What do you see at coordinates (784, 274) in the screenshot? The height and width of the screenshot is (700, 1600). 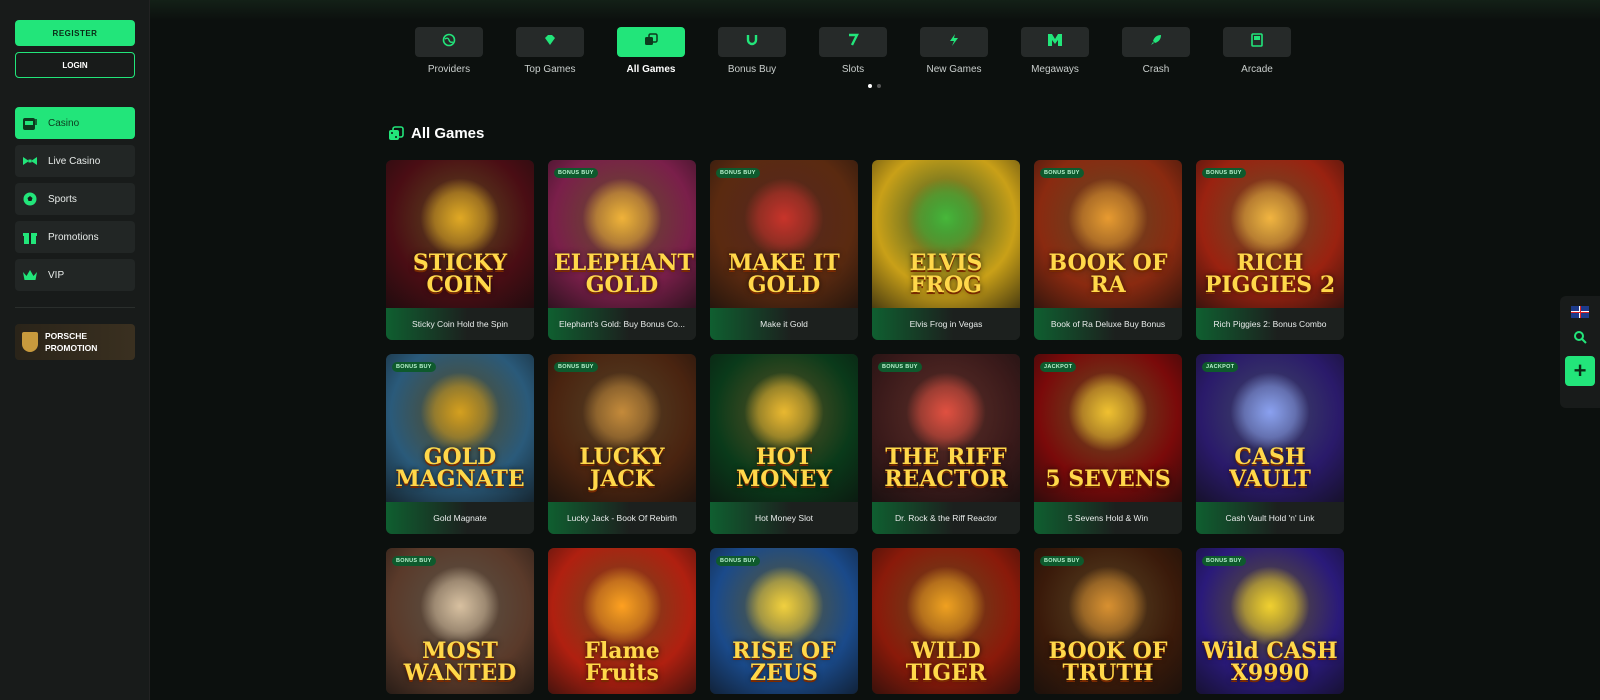 I see `game-title-art: MAKE IT GOLD` at bounding box center [784, 274].